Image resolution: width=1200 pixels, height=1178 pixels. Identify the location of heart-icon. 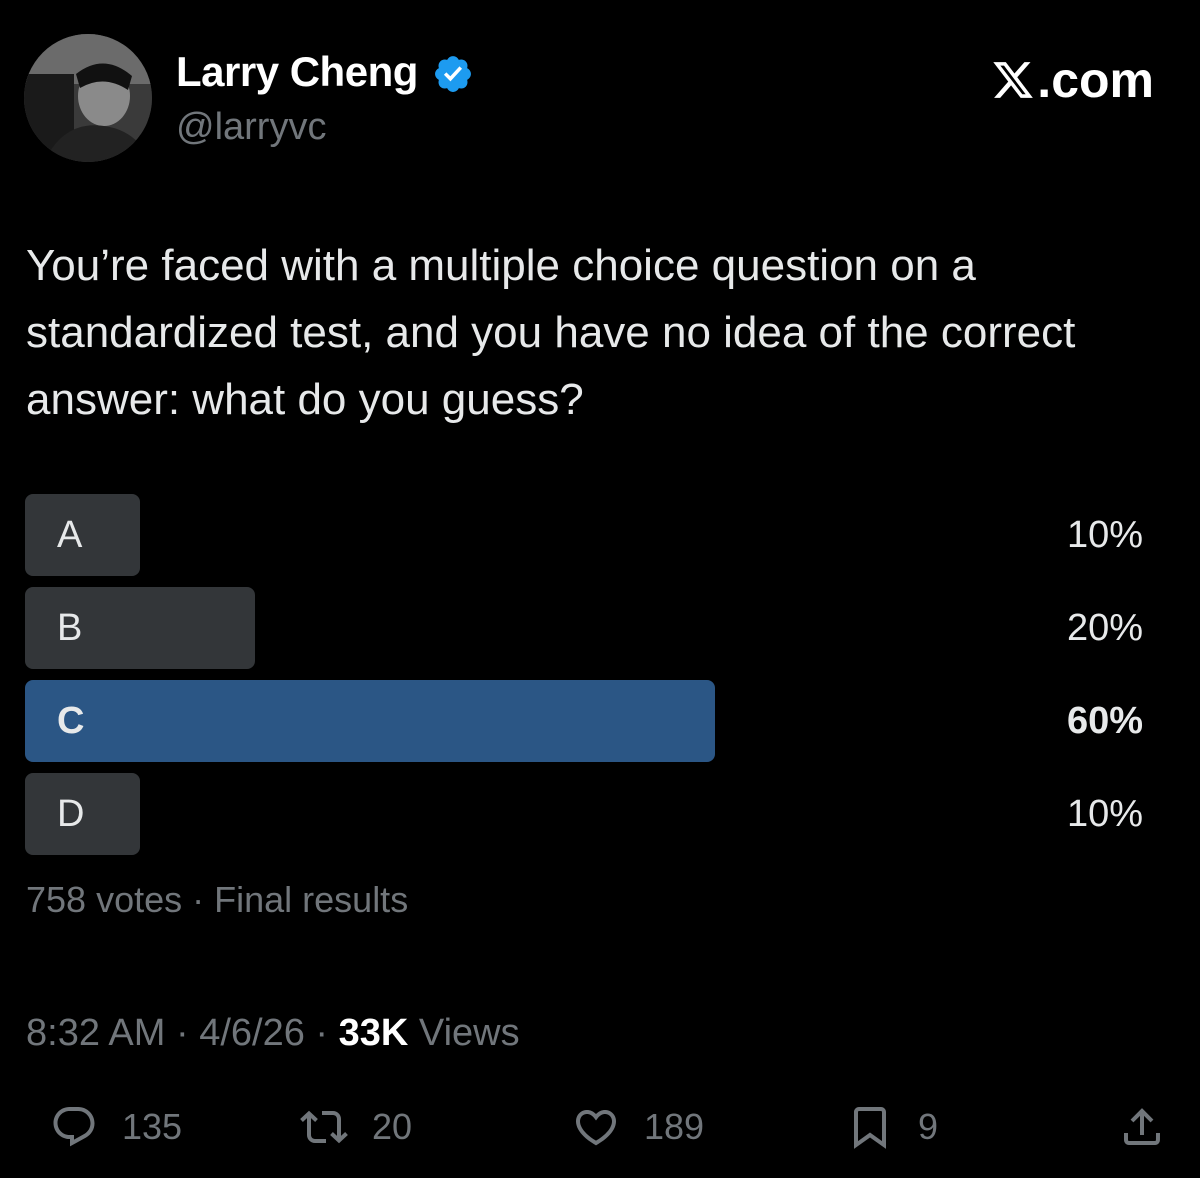
(596, 1128).